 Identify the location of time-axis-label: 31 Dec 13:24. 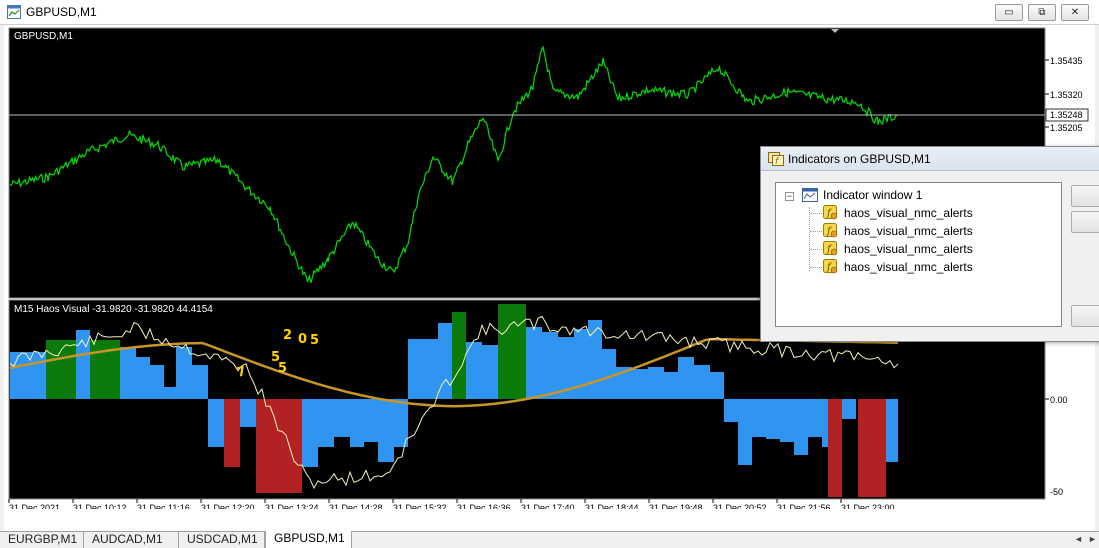
(292, 506).